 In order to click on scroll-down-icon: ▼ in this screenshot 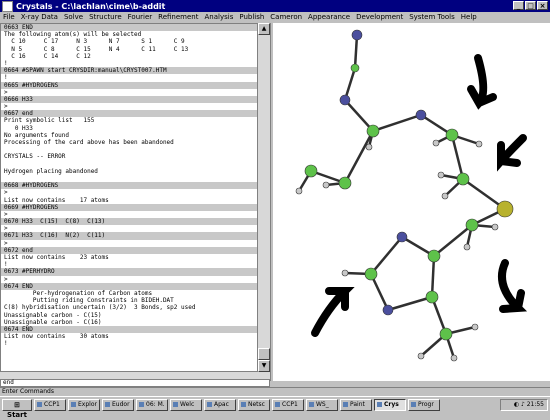, I will do `click(264, 366)`.